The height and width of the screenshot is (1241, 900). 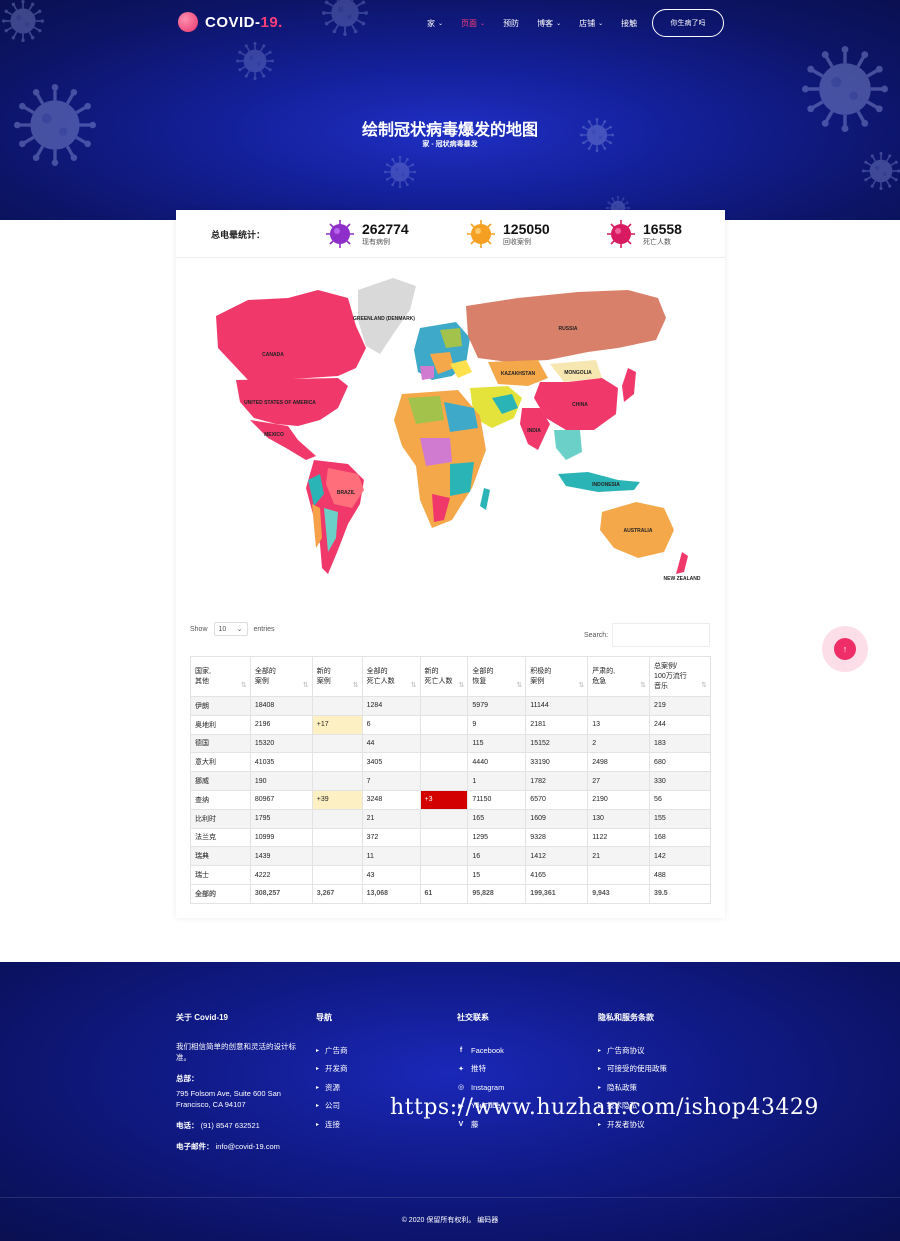 I want to click on table-row: 查纳 80967 +39 3248 +3 71150 6570 2190 56, so click(x=450, y=799).